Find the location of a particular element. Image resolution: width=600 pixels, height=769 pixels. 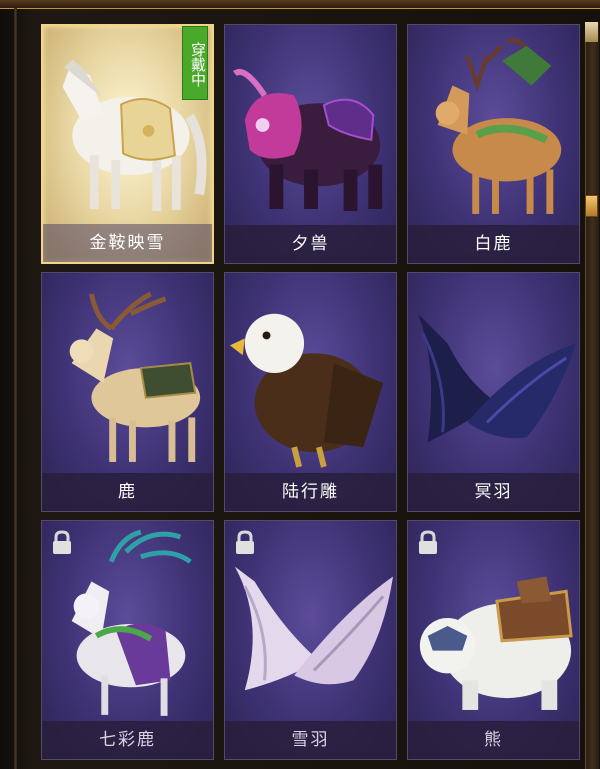

mount-card-bear: 熊 is located at coordinates (493, 640).